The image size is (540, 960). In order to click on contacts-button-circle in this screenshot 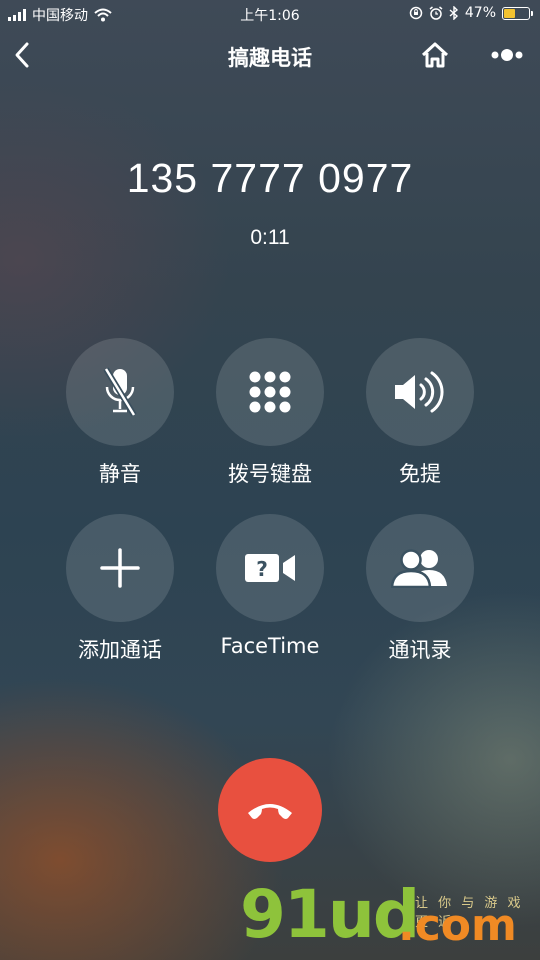, I will do `click(420, 568)`.